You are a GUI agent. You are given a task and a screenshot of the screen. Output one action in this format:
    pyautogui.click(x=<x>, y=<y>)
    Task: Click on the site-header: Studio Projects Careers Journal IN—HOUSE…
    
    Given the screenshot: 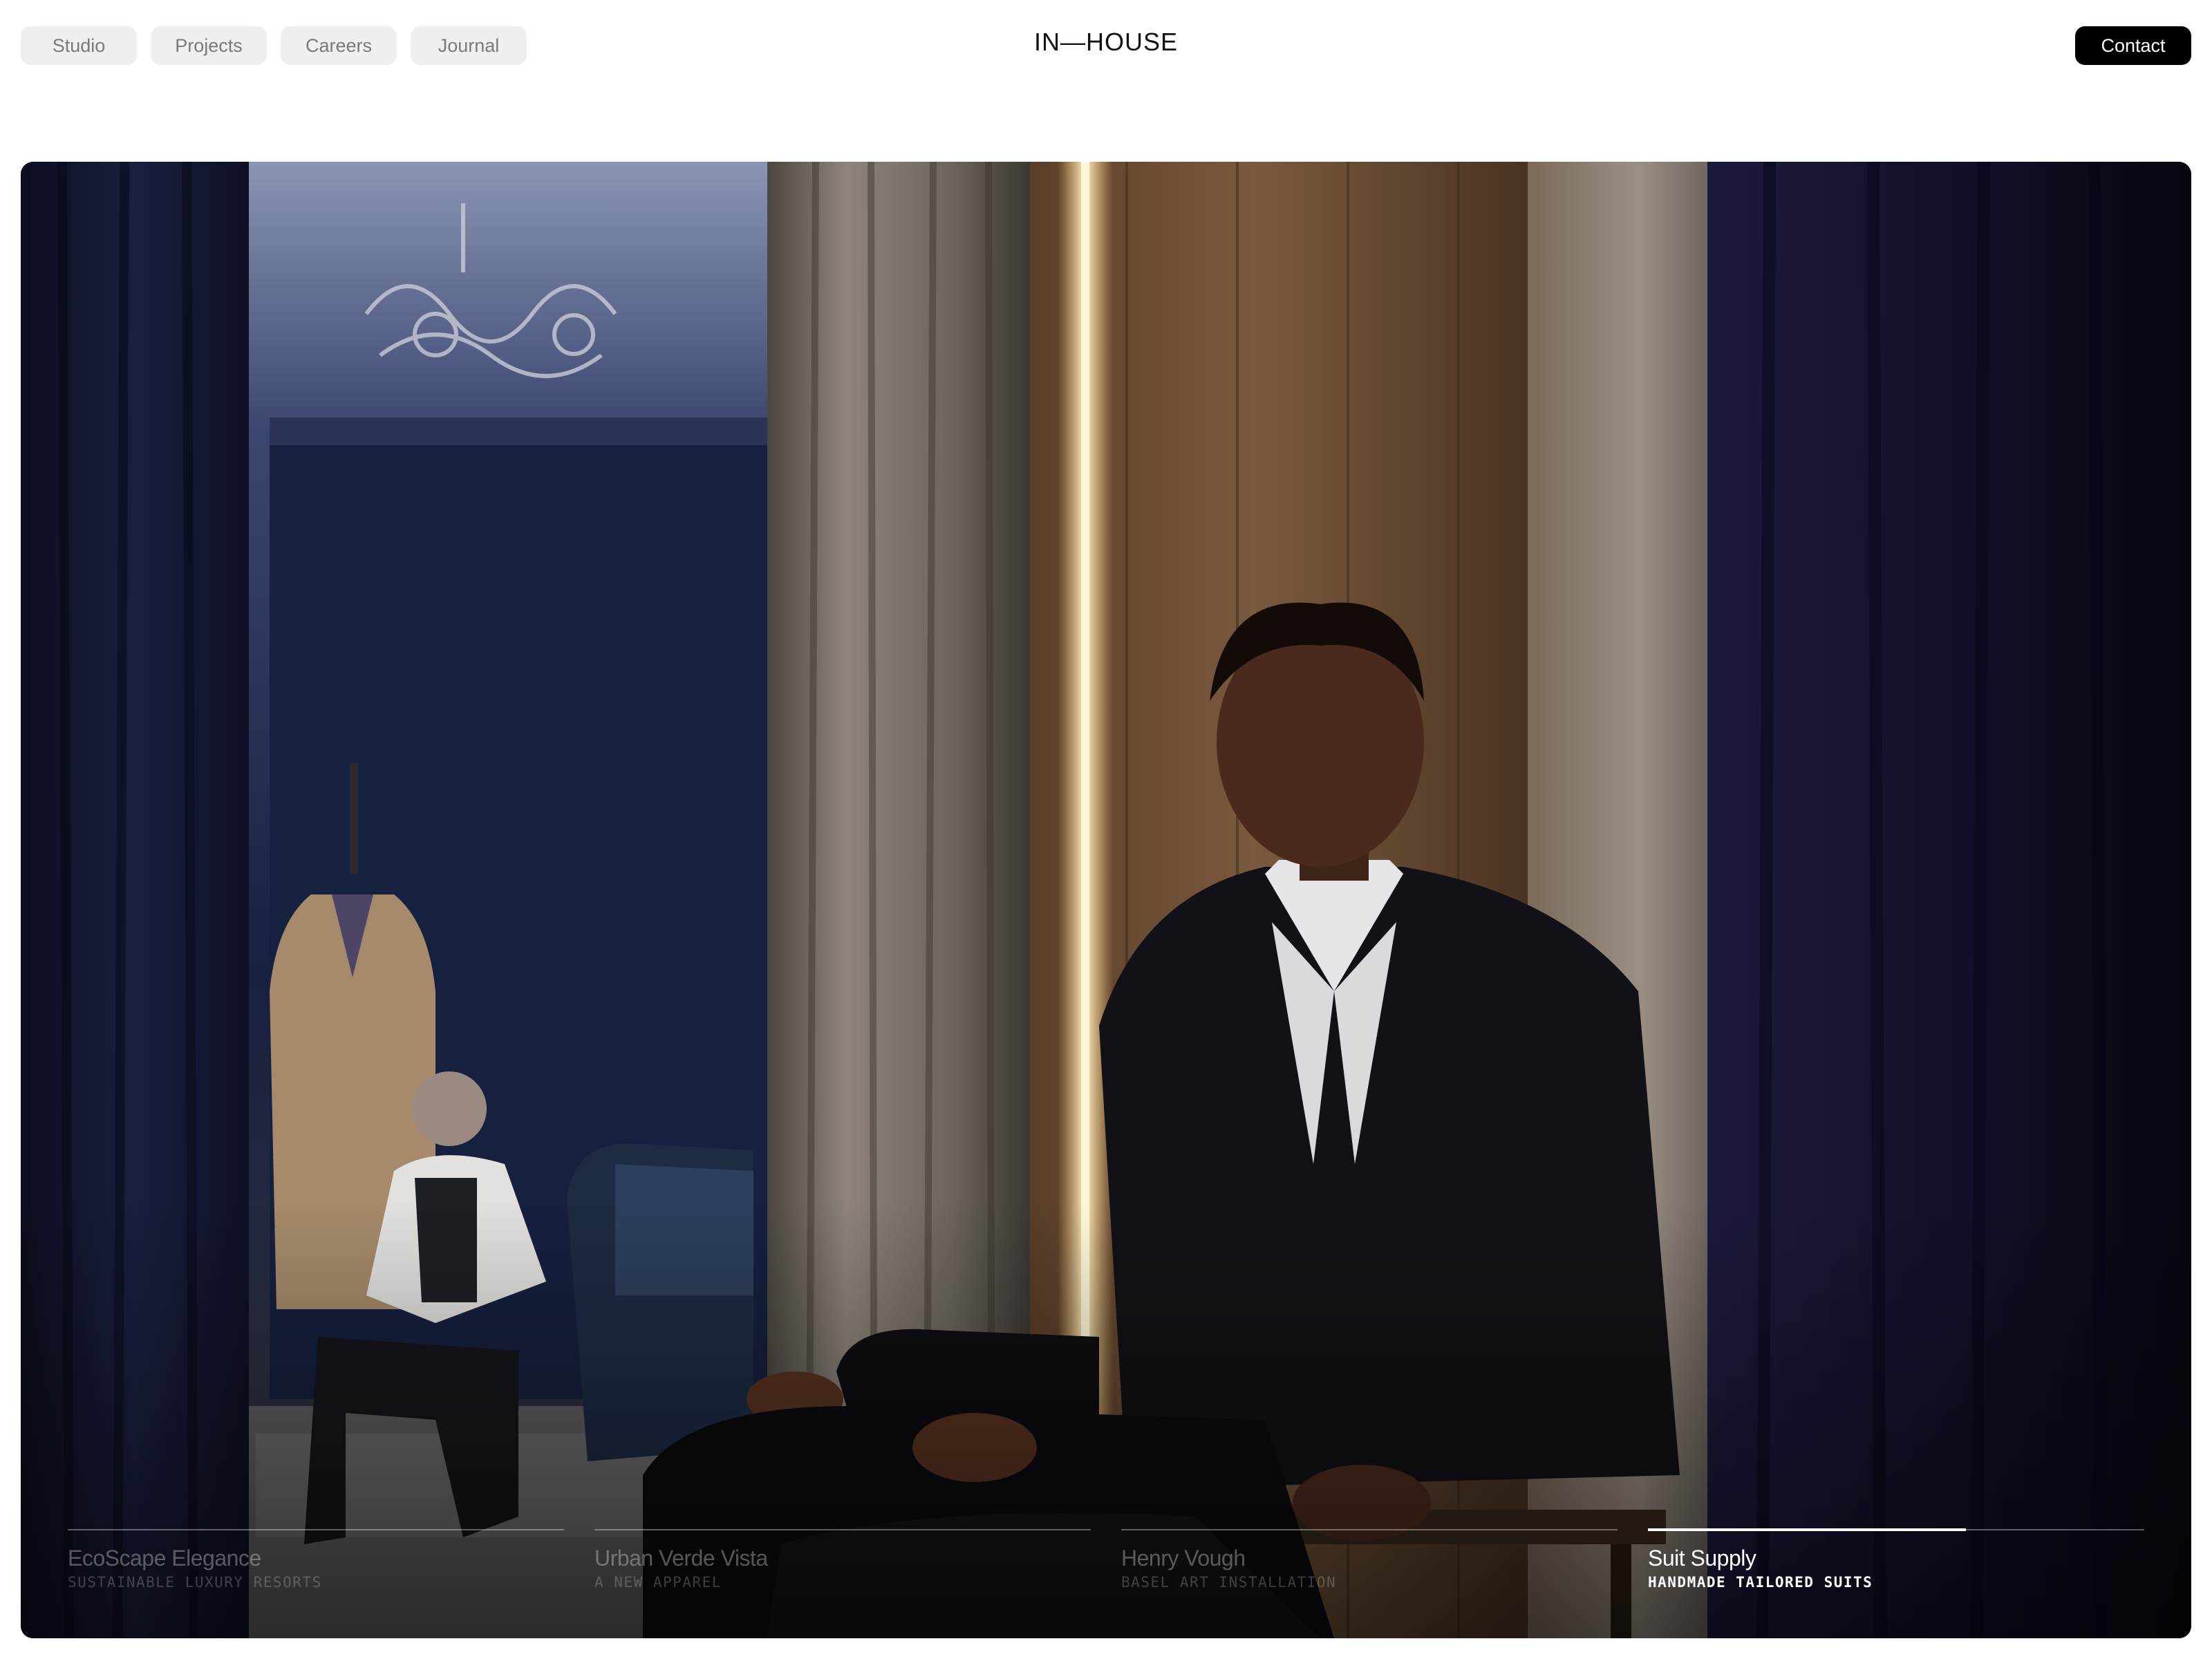 What is the action you would take?
    pyautogui.click(x=1106, y=49)
    